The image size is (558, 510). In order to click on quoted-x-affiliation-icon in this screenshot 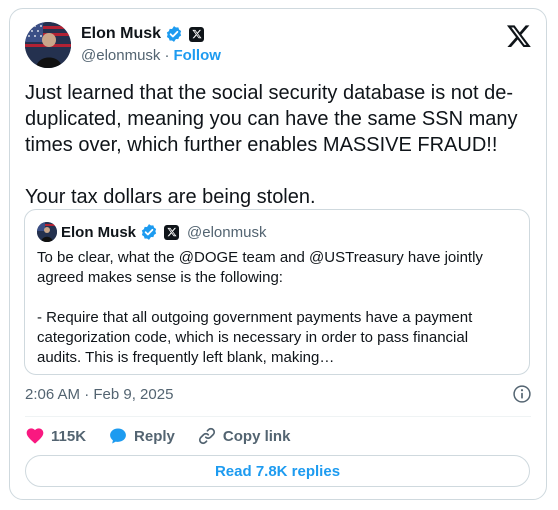, I will do `click(172, 232)`.